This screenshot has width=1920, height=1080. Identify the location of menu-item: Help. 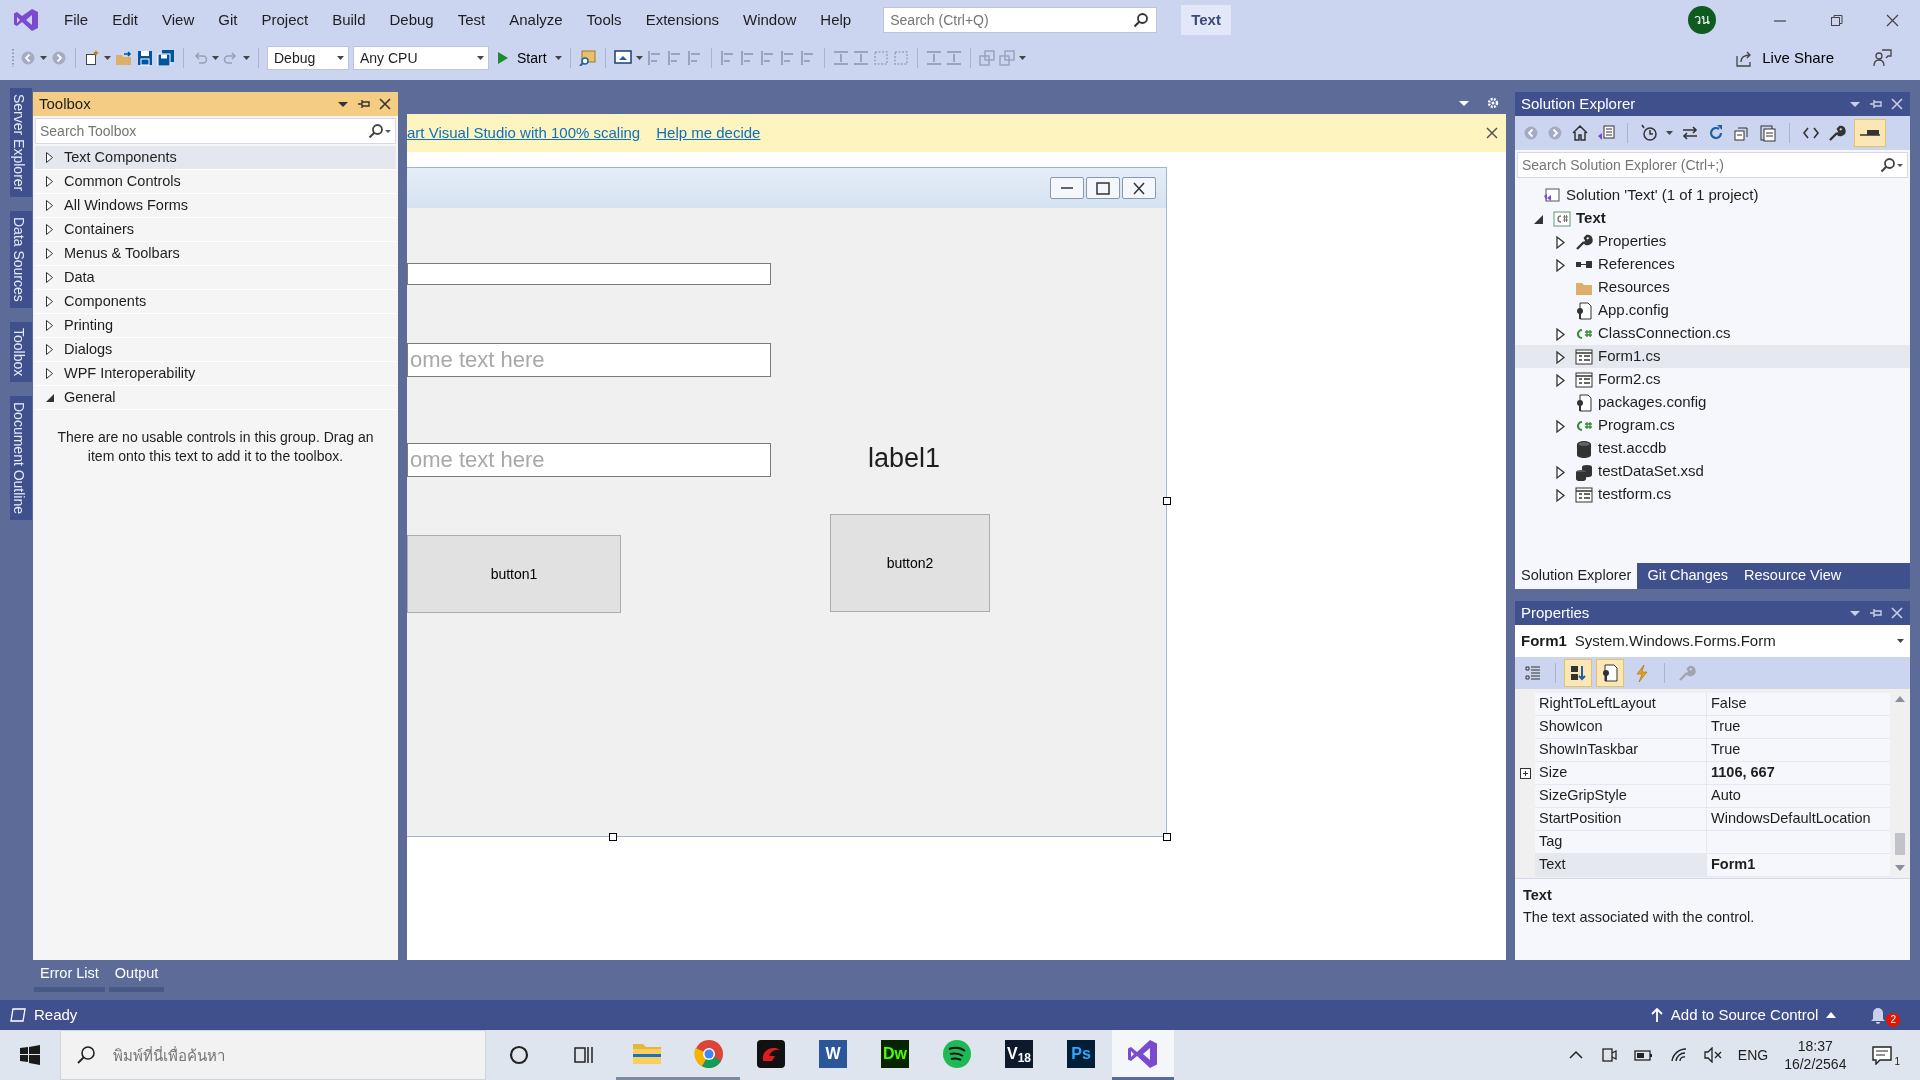
(836, 20).